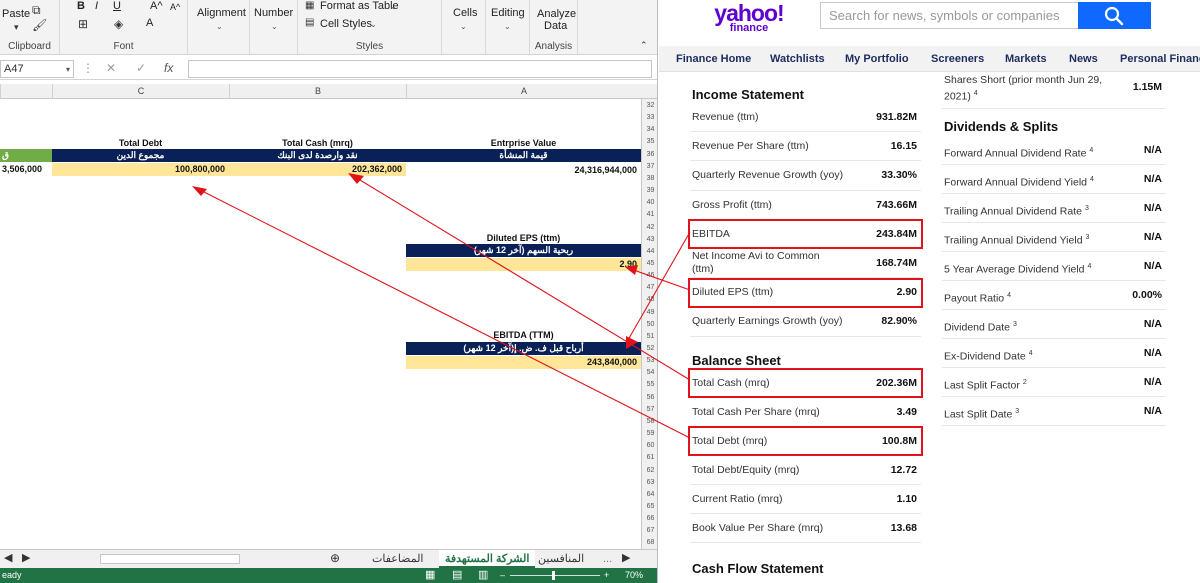  I want to click on row-header: 58, so click(649, 422).